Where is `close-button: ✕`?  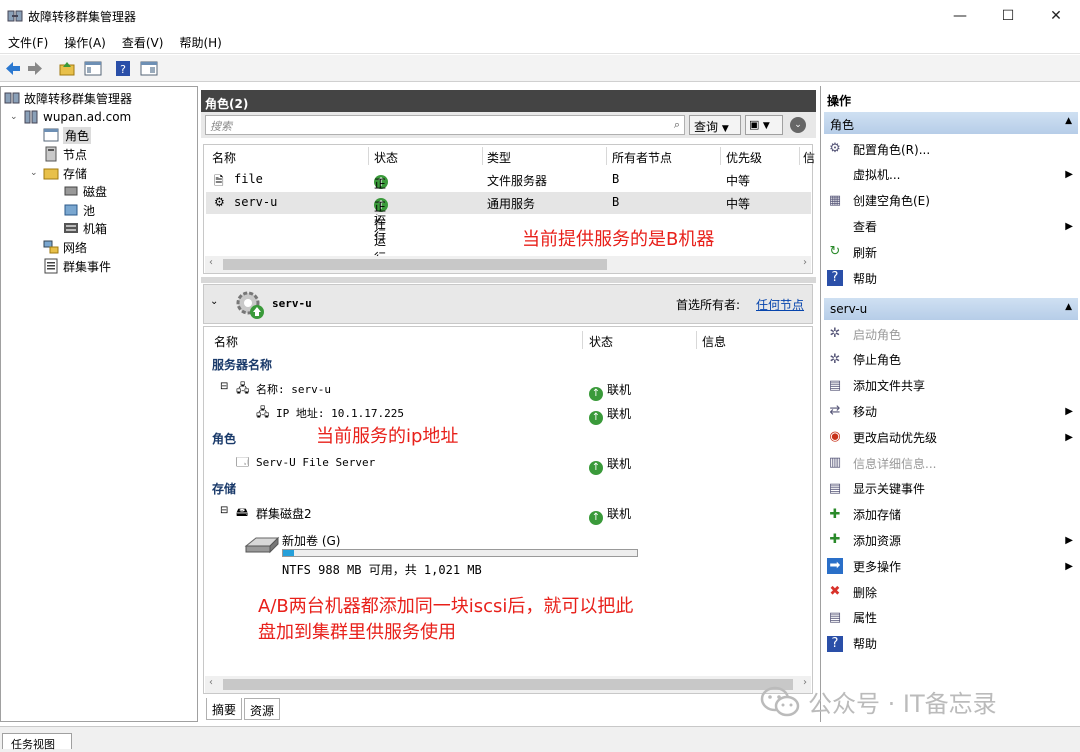 close-button: ✕ is located at coordinates (1056, 16).